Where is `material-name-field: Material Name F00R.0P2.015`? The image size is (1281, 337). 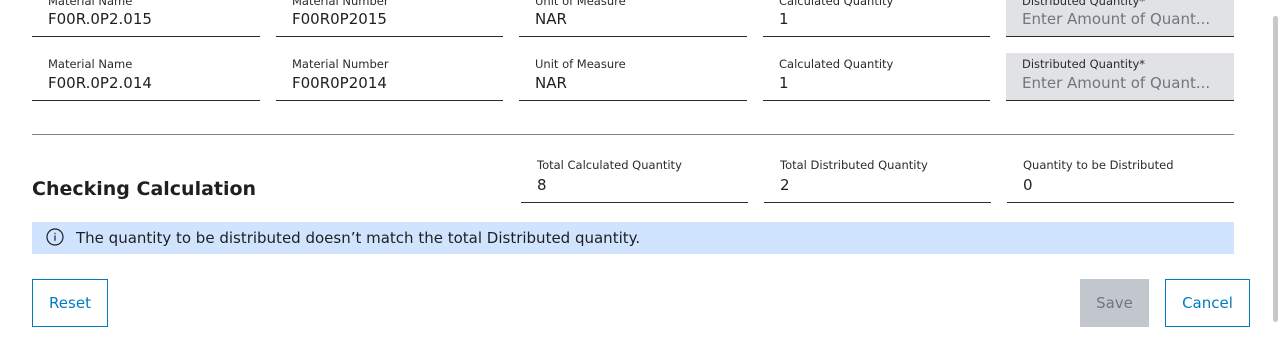 material-name-field: Material Name F00R.0P2.015 is located at coordinates (146, 18).